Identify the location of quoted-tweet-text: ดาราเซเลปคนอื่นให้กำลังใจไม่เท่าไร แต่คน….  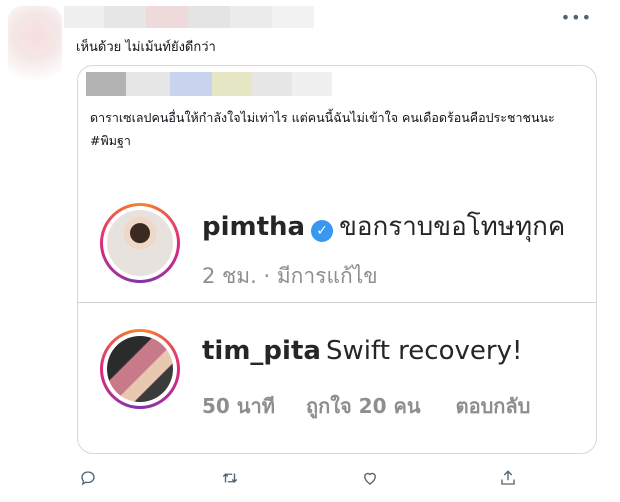
(322, 129).